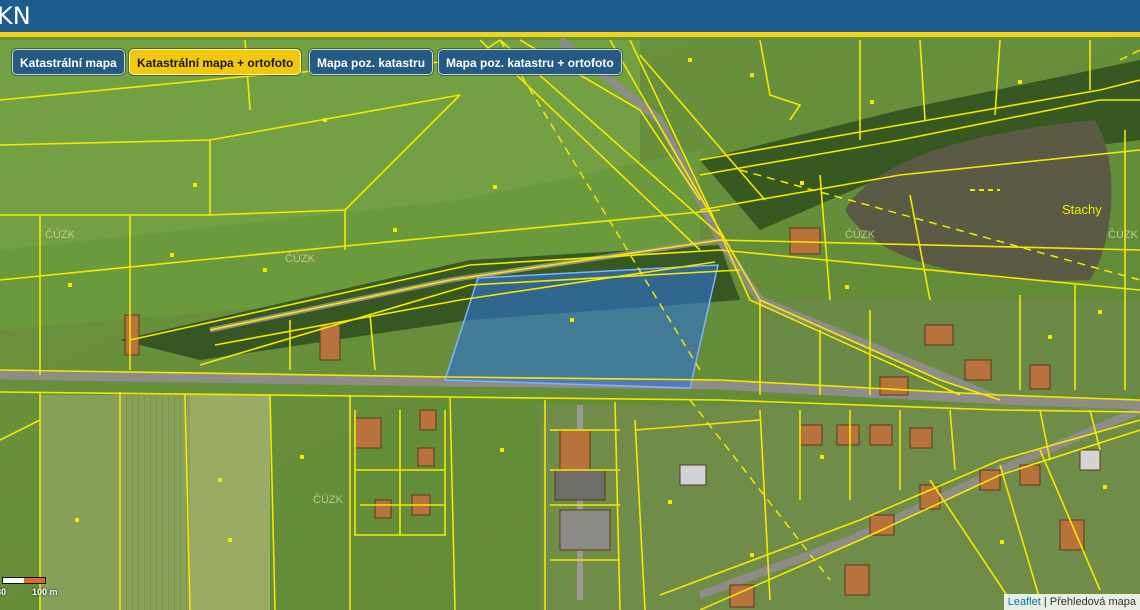 The height and width of the screenshot is (610, 1140). Describe the element at coordinates (24, 580) in the screenshot. I see `scale-bar-graphic` at that location.